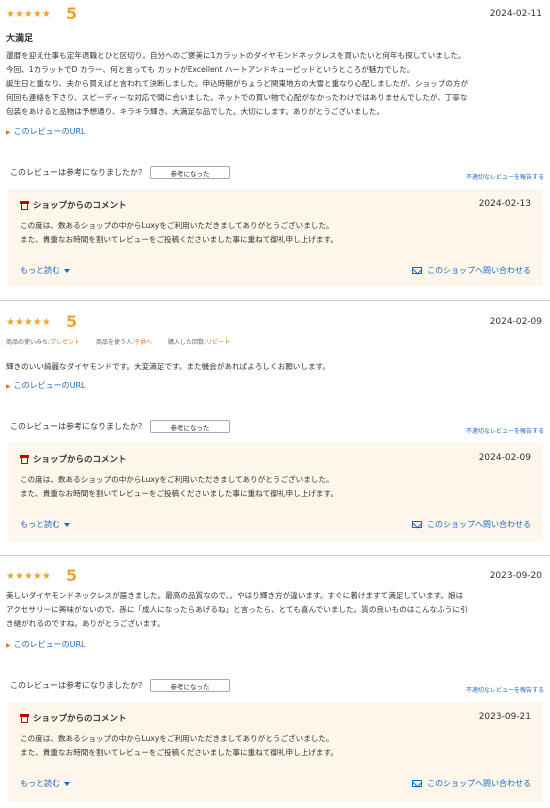 The height and width of the screenshot is (808, 550). Describe the element at coordinates (85, 623) in the screenshot. I see `review-body-line: き継がれるのですね。ありがとうございます。` at that location.